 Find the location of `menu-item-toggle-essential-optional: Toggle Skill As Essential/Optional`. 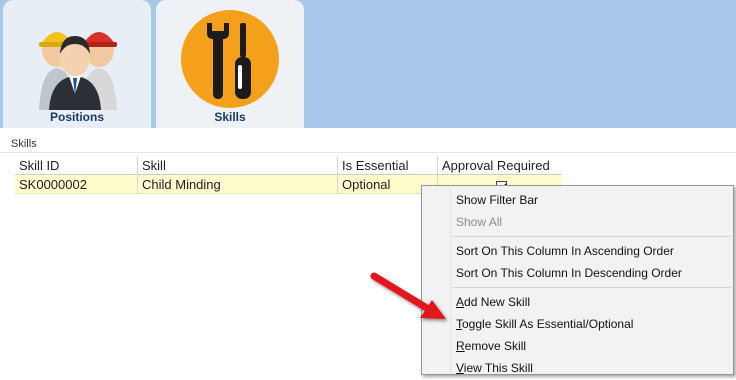

menu-item-toggle-essential-optional: Toggle Skill As Essential/Optional is located at coordinates (577, 324).